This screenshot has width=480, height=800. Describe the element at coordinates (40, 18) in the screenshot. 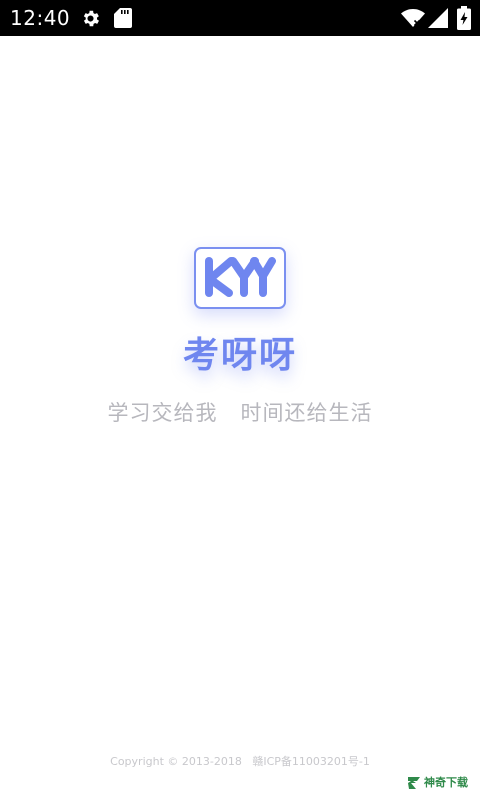

I see `status-time: 12:40` at that location.